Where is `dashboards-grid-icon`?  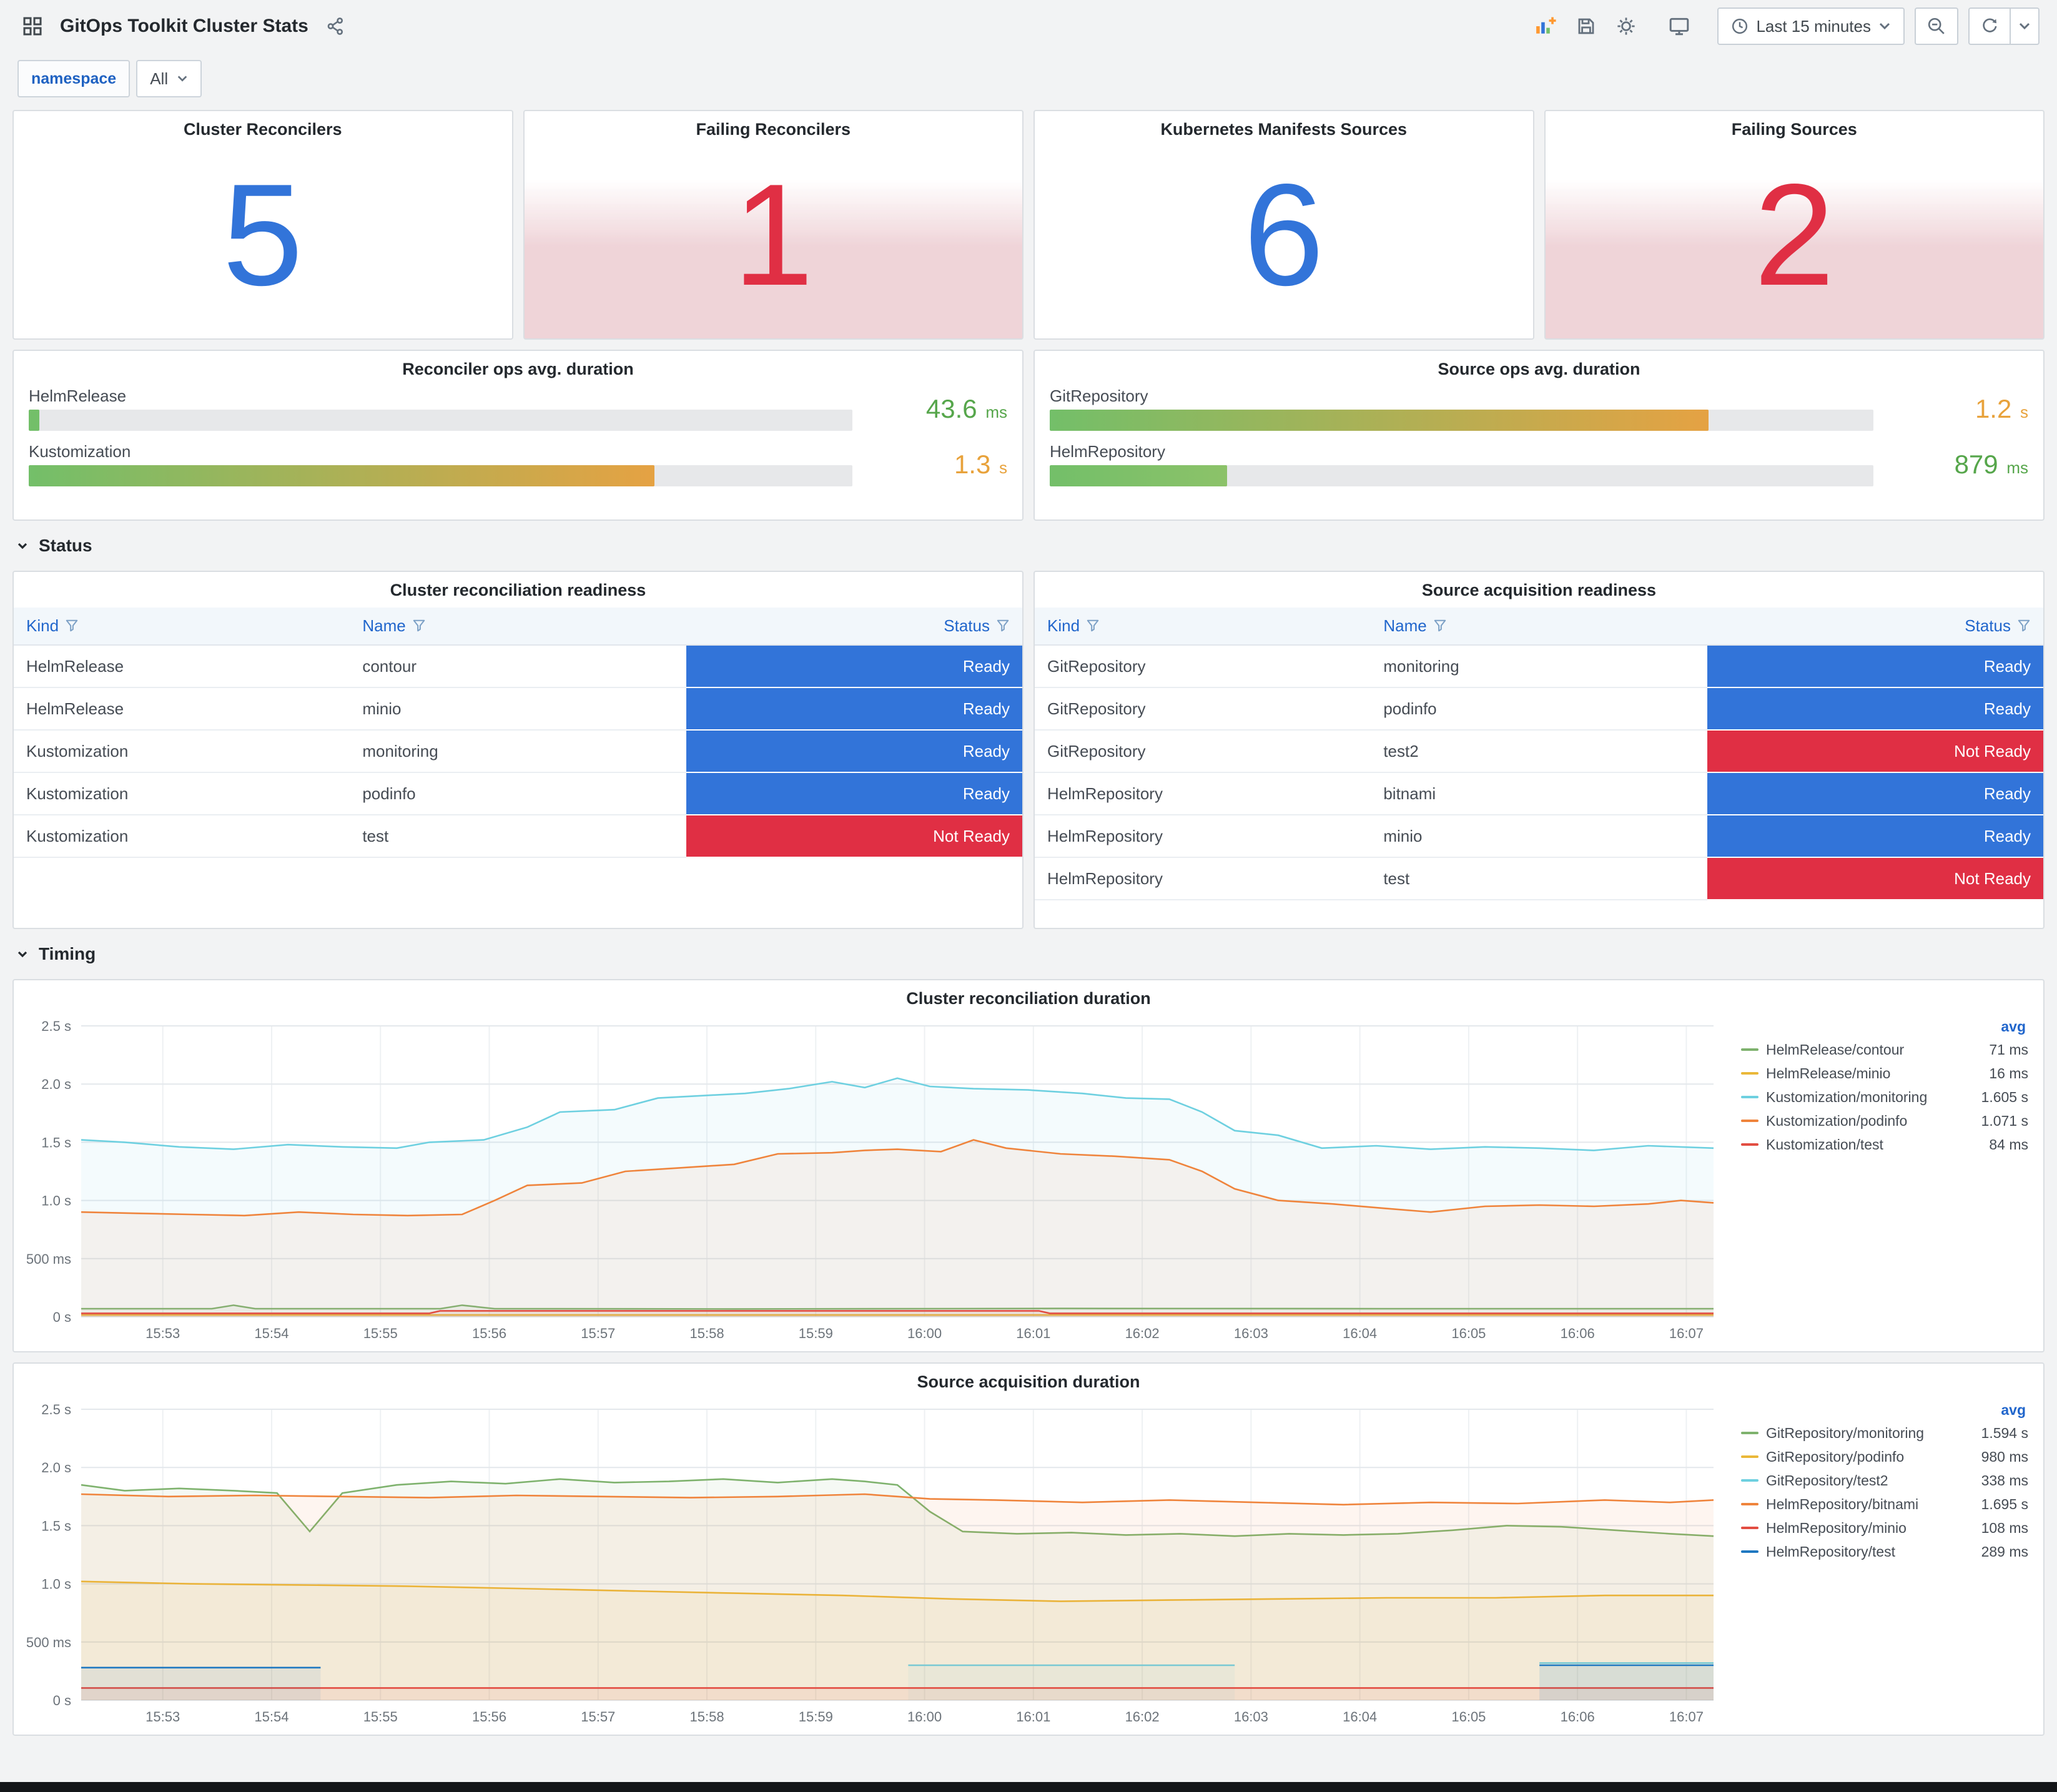 dashboards-grid-icon is located at coordinates (32, 26).